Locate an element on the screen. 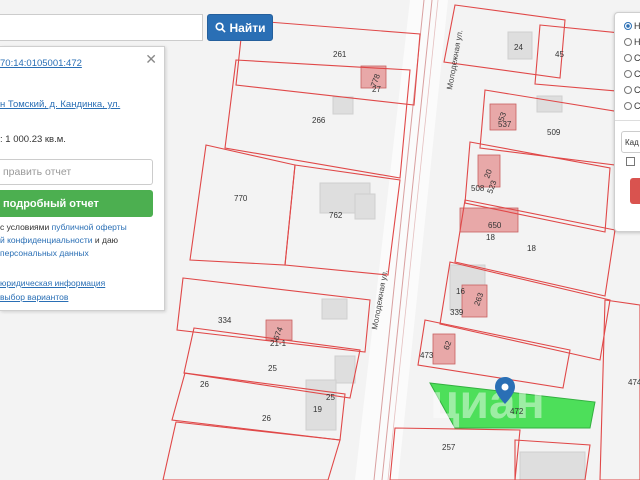 The width and height of the screenshot is (640, 480). plot-label: 19 is located at coordinates (317, 409).